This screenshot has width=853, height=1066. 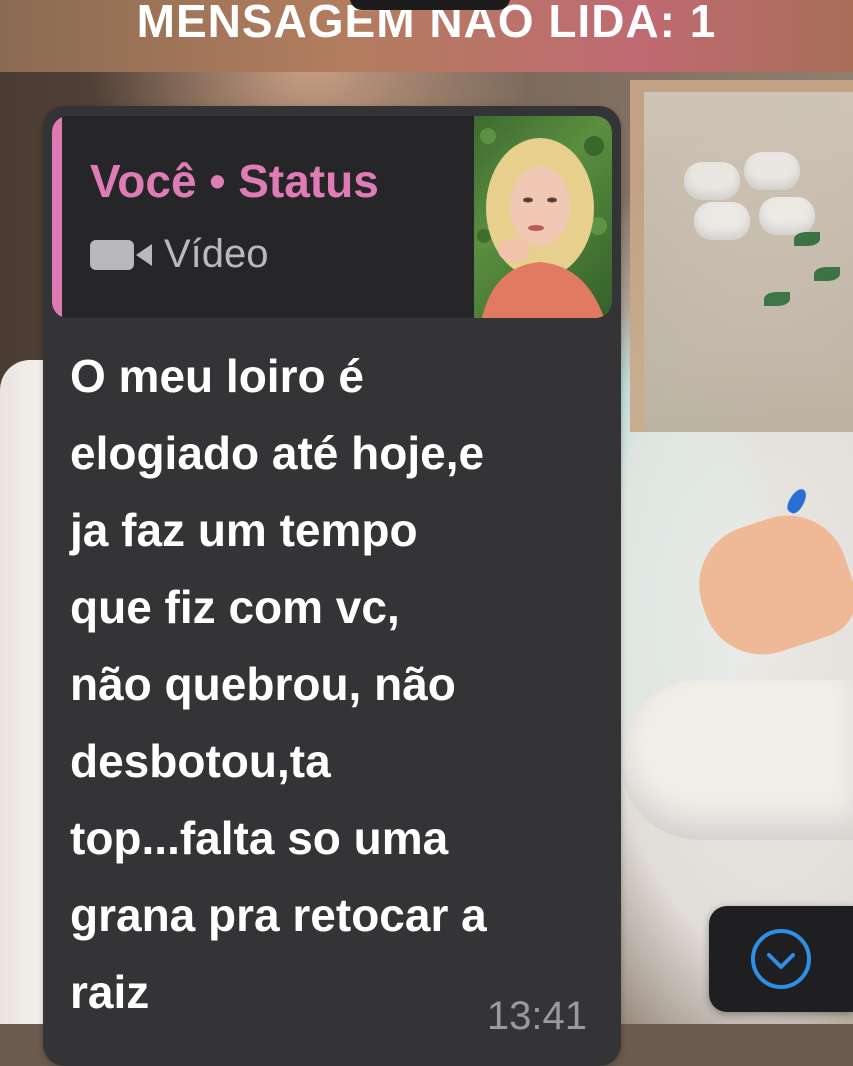 What do you see at coordinates (536, 1016) in the screenshot?
I see `message-timestamp: 13:41` at bounding box center [536, 1016].